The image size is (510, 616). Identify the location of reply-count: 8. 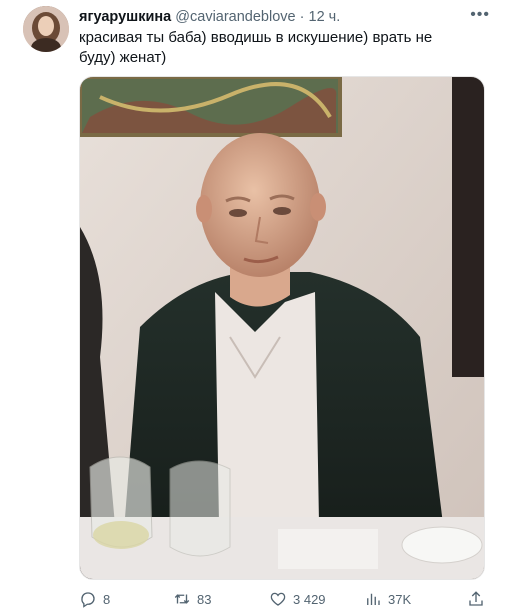
(107, 599).